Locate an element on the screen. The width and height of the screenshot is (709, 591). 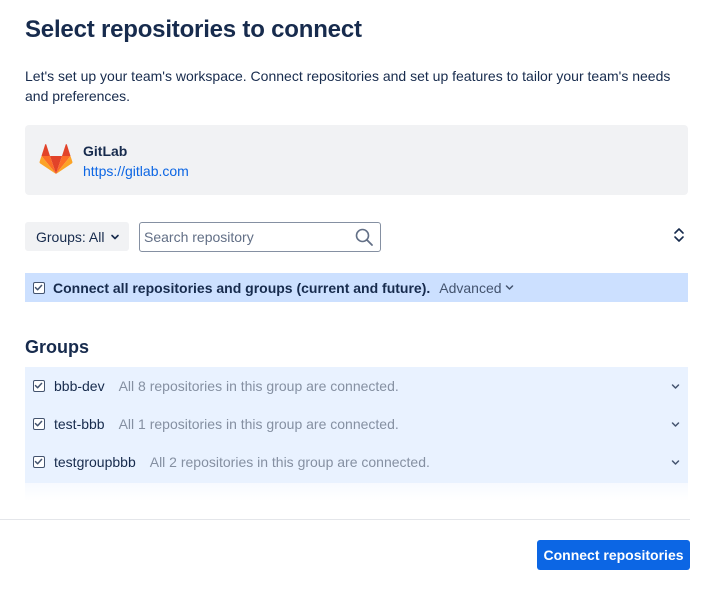
advanced-toggle: Advanced is located at coordinates (476, 288).